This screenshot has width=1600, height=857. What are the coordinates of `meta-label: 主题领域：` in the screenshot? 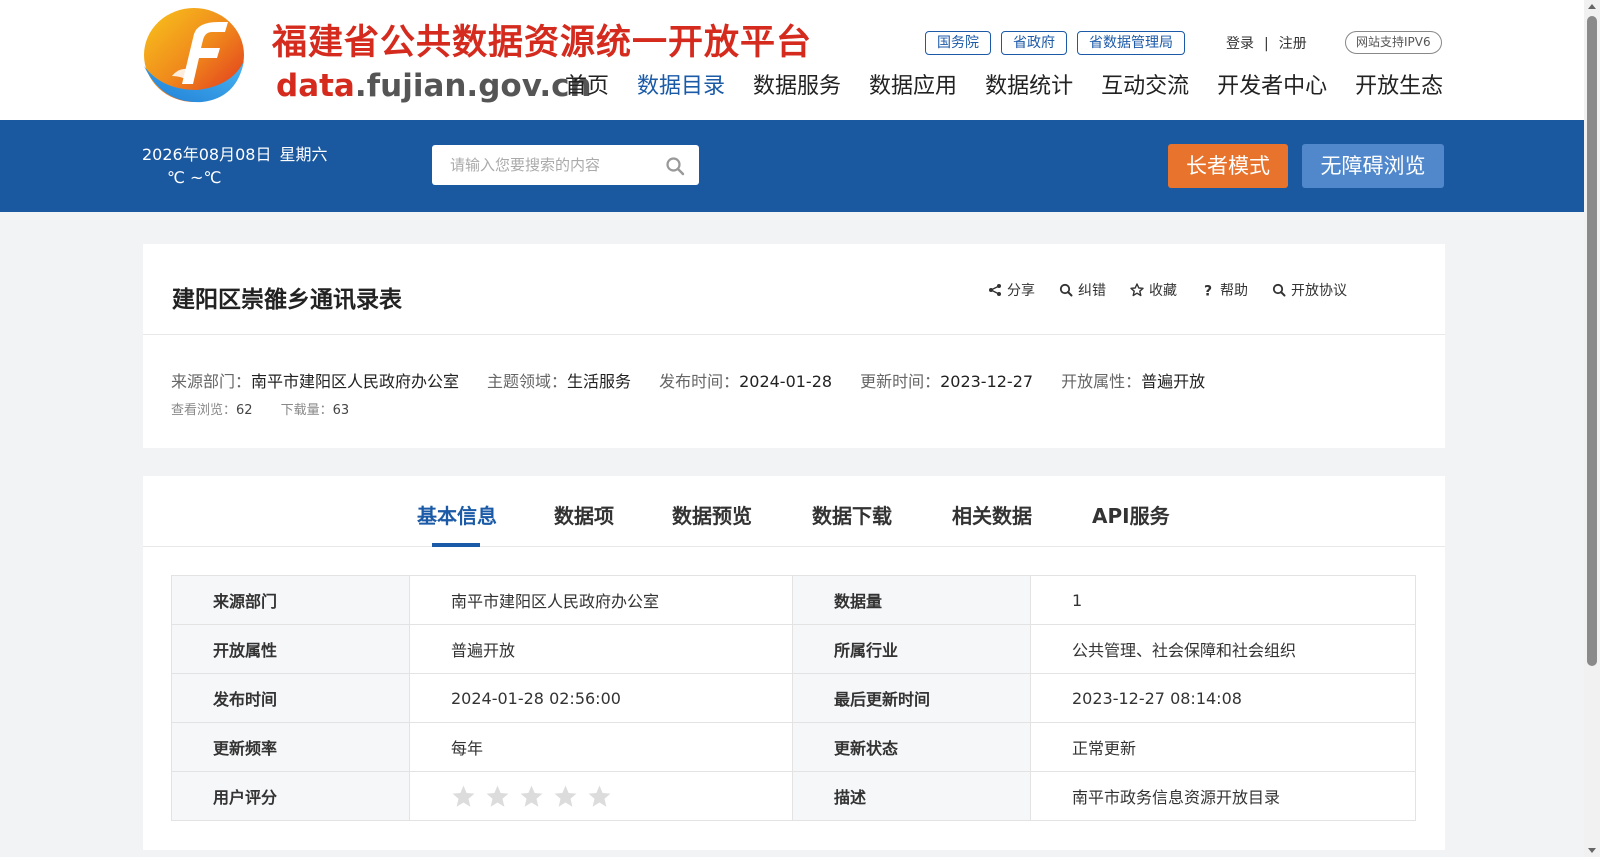 It's located at (527, 381).